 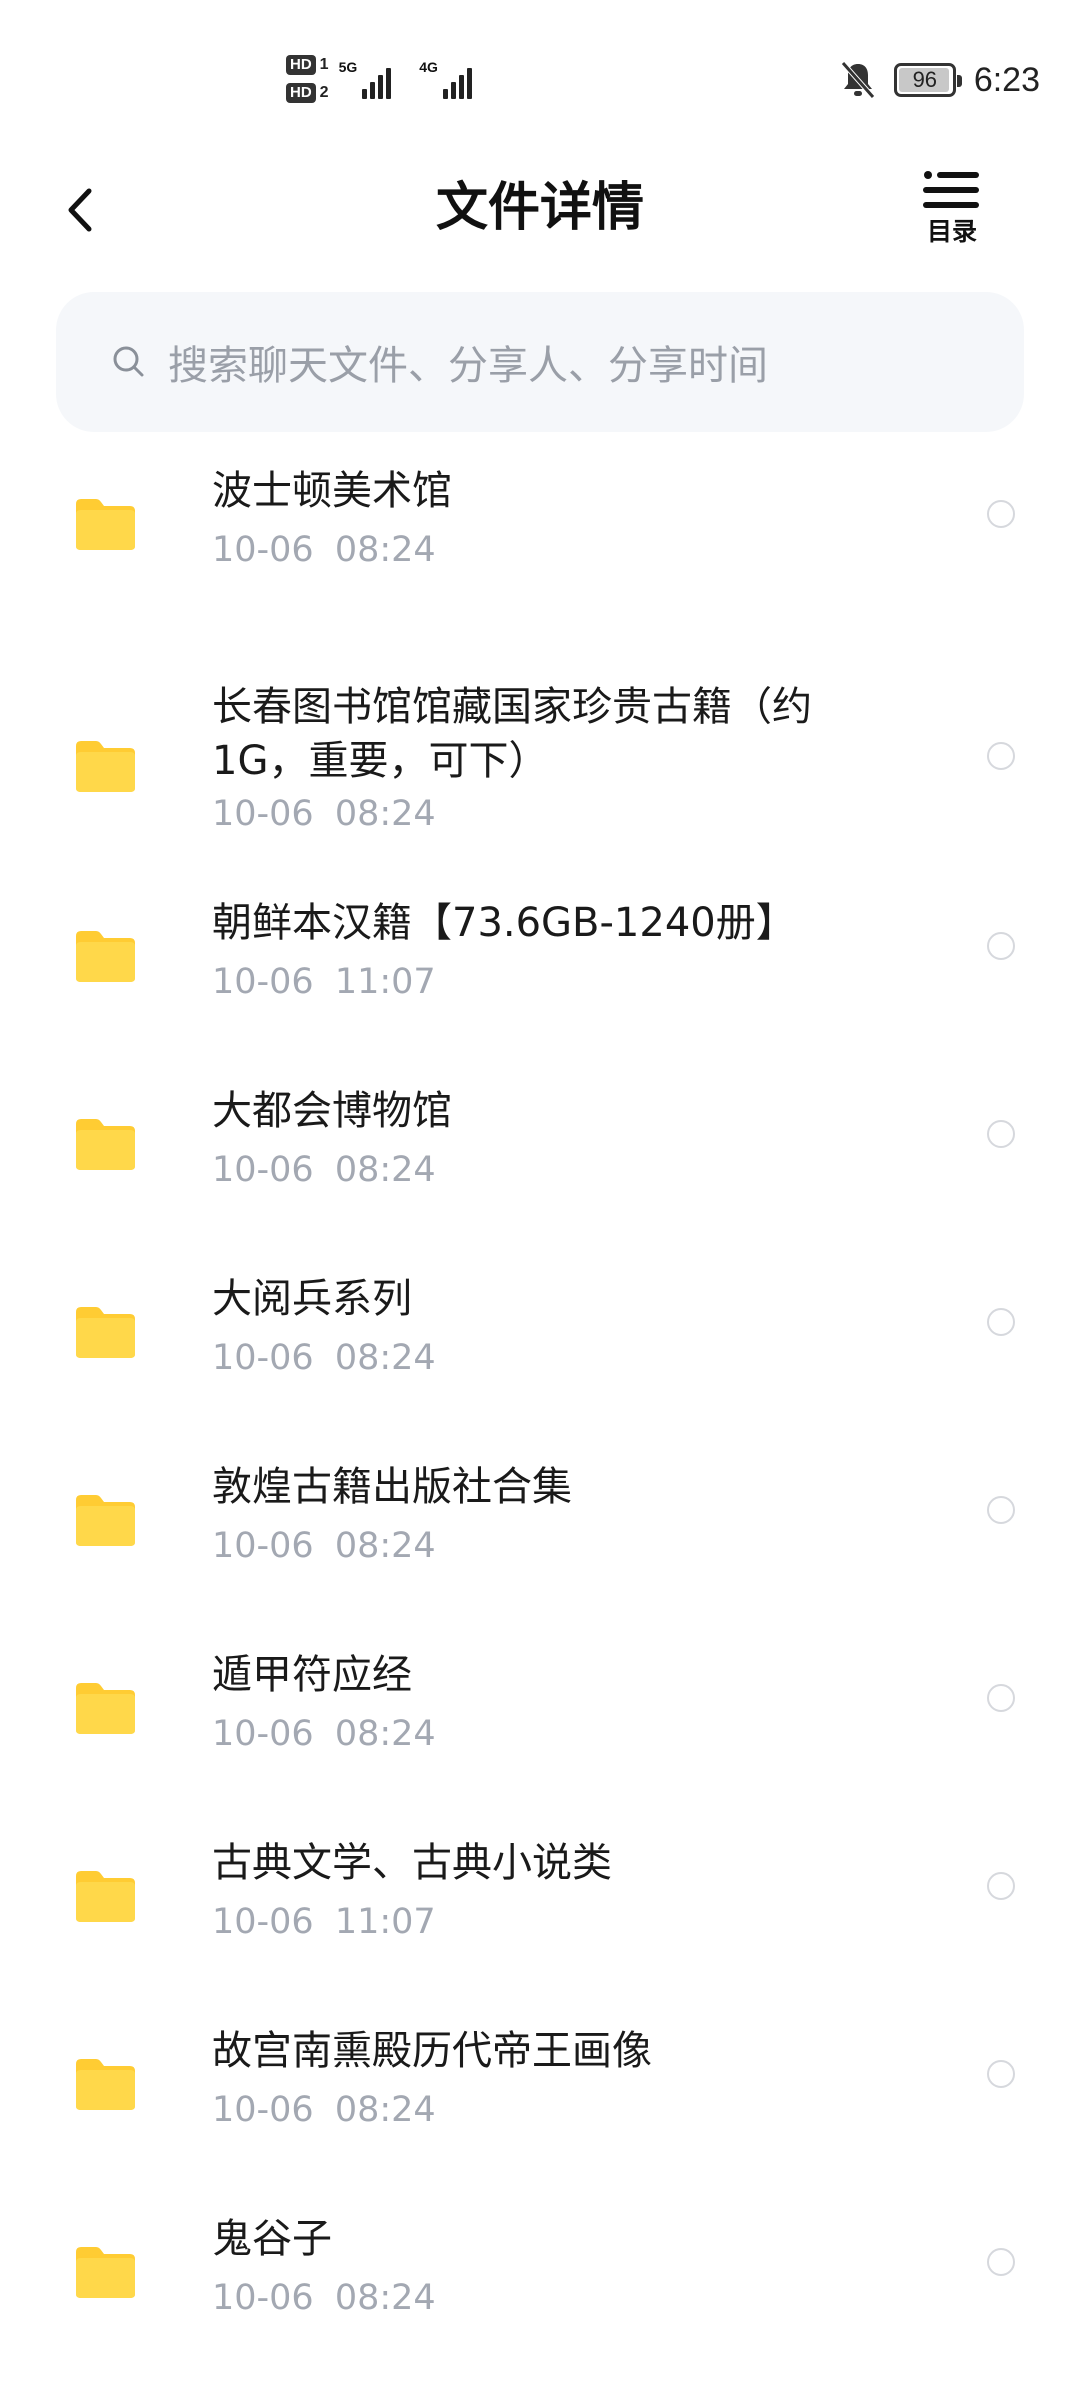 I want to click on bell-off-icon, so click(x=857, y=80).